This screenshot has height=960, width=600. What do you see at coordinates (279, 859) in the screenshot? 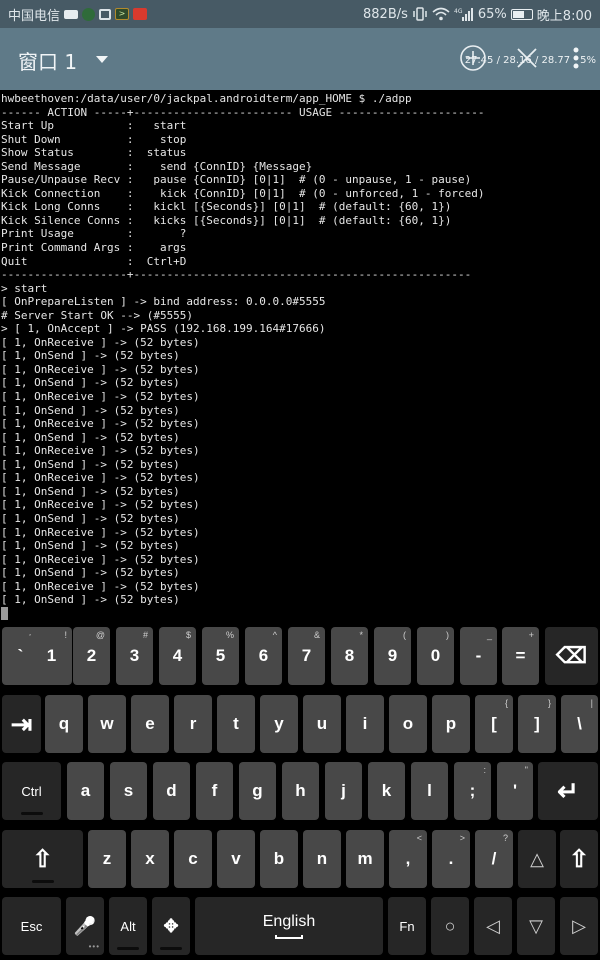
I see `key-b: b` at bounding box center [279, 859].